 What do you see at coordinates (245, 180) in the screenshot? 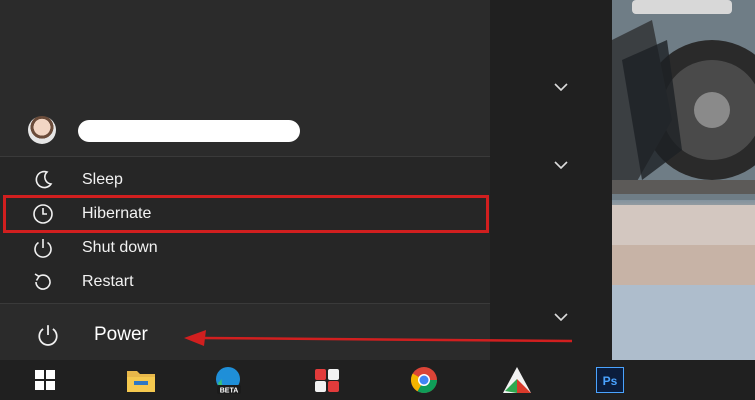
I see `menu-item-sleep: Sleep` at bounding box center [245, 180].